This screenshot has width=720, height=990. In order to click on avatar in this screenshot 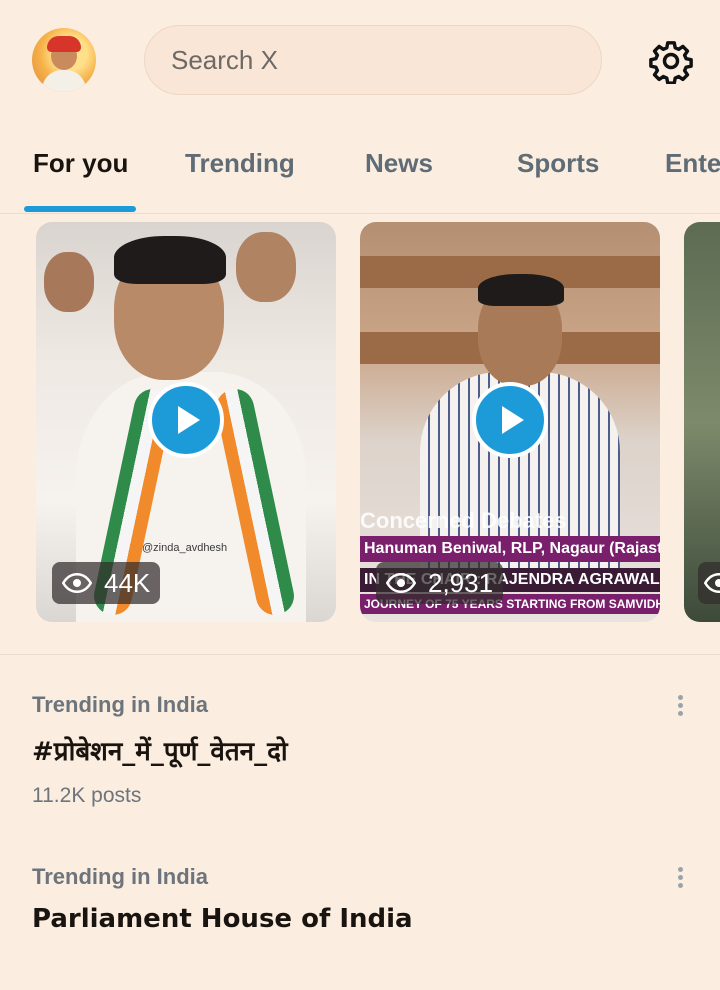, I will do `click(64, 60)`.